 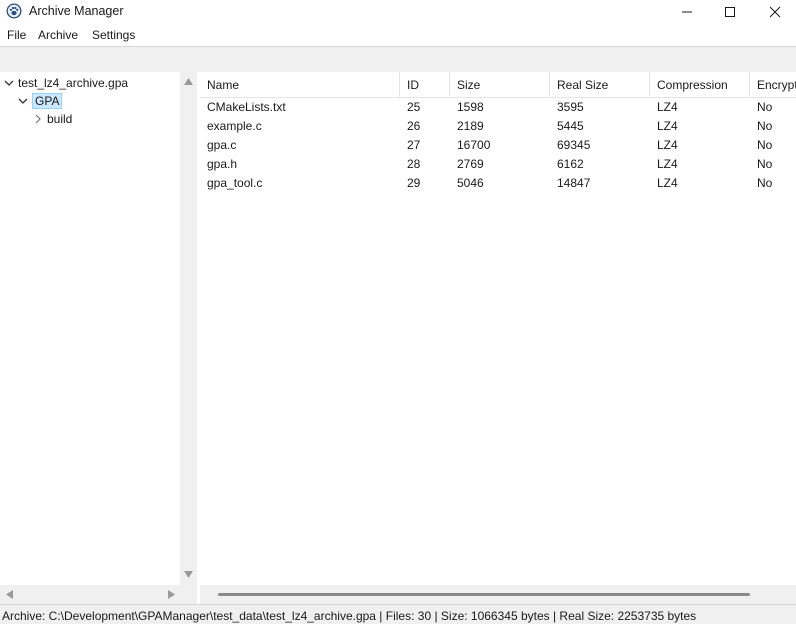 I want to click on scrollbar-thumb, so click(x=484, y=594).